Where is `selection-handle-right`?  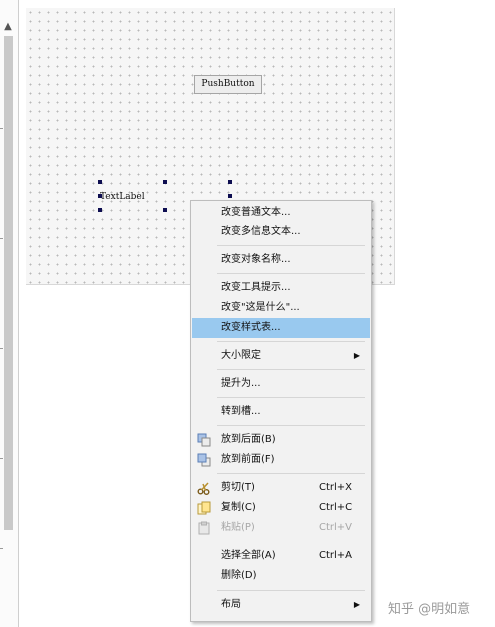 selection-handle-right is located at coordinates (230, 196).